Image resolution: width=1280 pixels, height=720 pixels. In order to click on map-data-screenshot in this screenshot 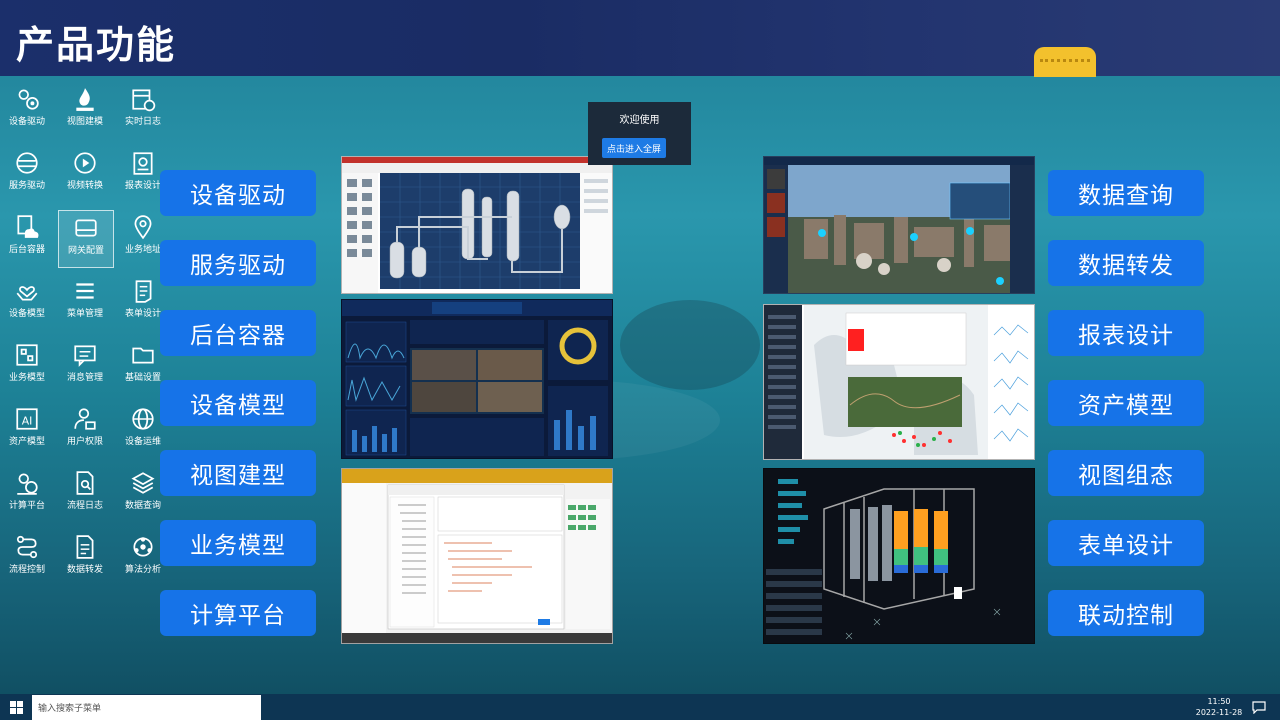, I will do `click(899, 382)`.